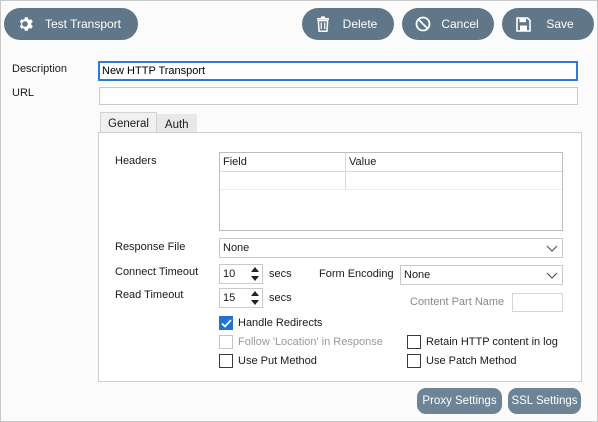  What do you see at coordinates (176, 124) in the screenshot?
I see `tab-auth: Auth` at bounding box center [176, 124].